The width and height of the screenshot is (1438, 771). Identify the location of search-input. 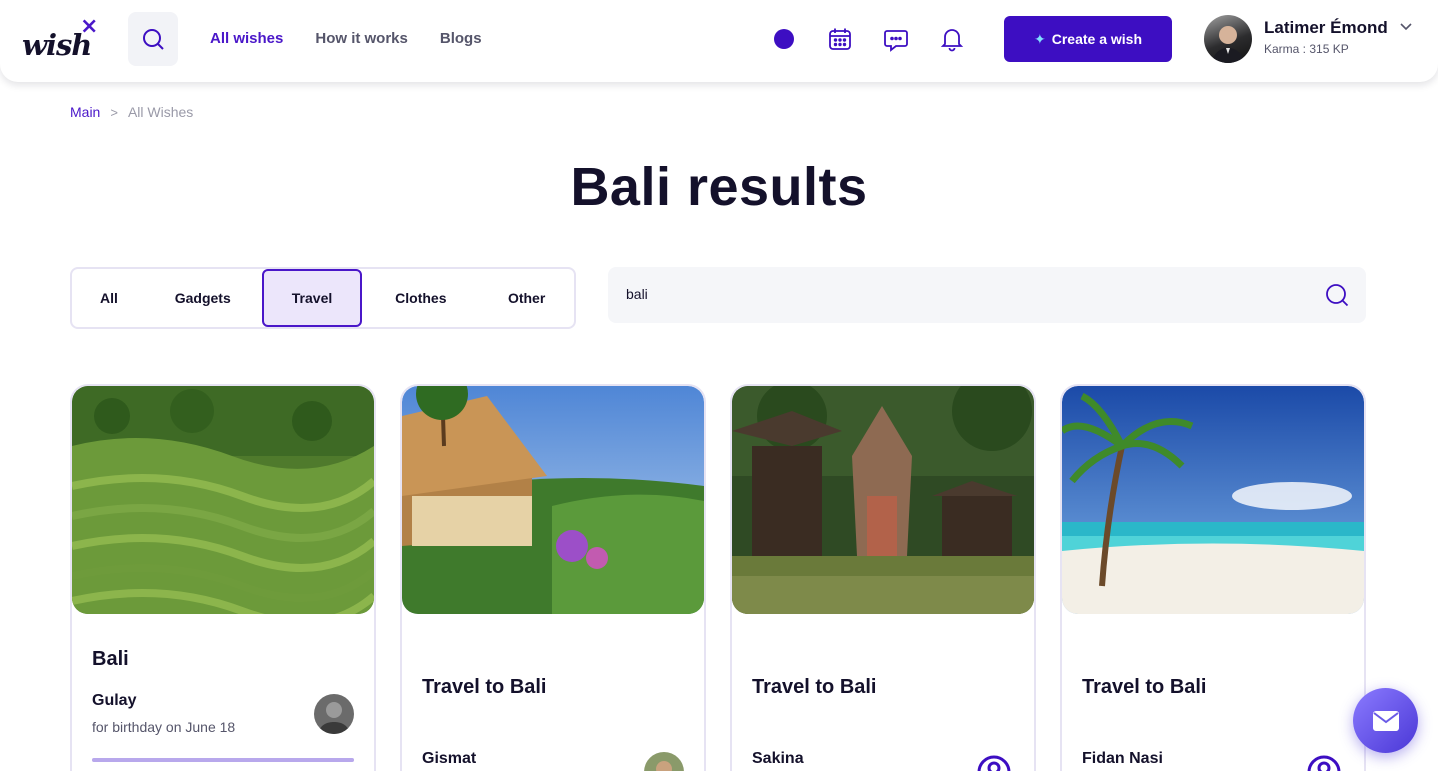
(966, 294).